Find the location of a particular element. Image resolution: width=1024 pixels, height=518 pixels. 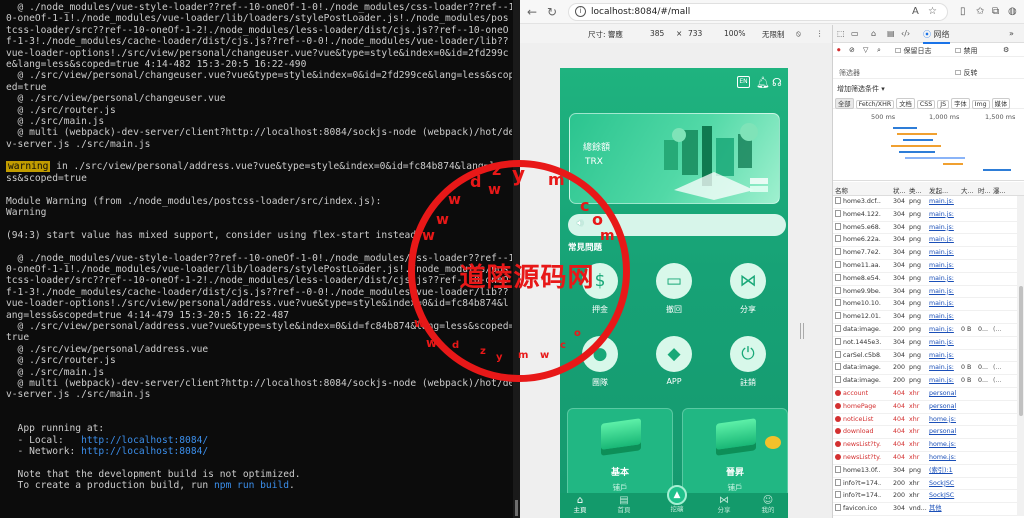

inspect-icon: ⬚ is located at coordinates (841, 33).